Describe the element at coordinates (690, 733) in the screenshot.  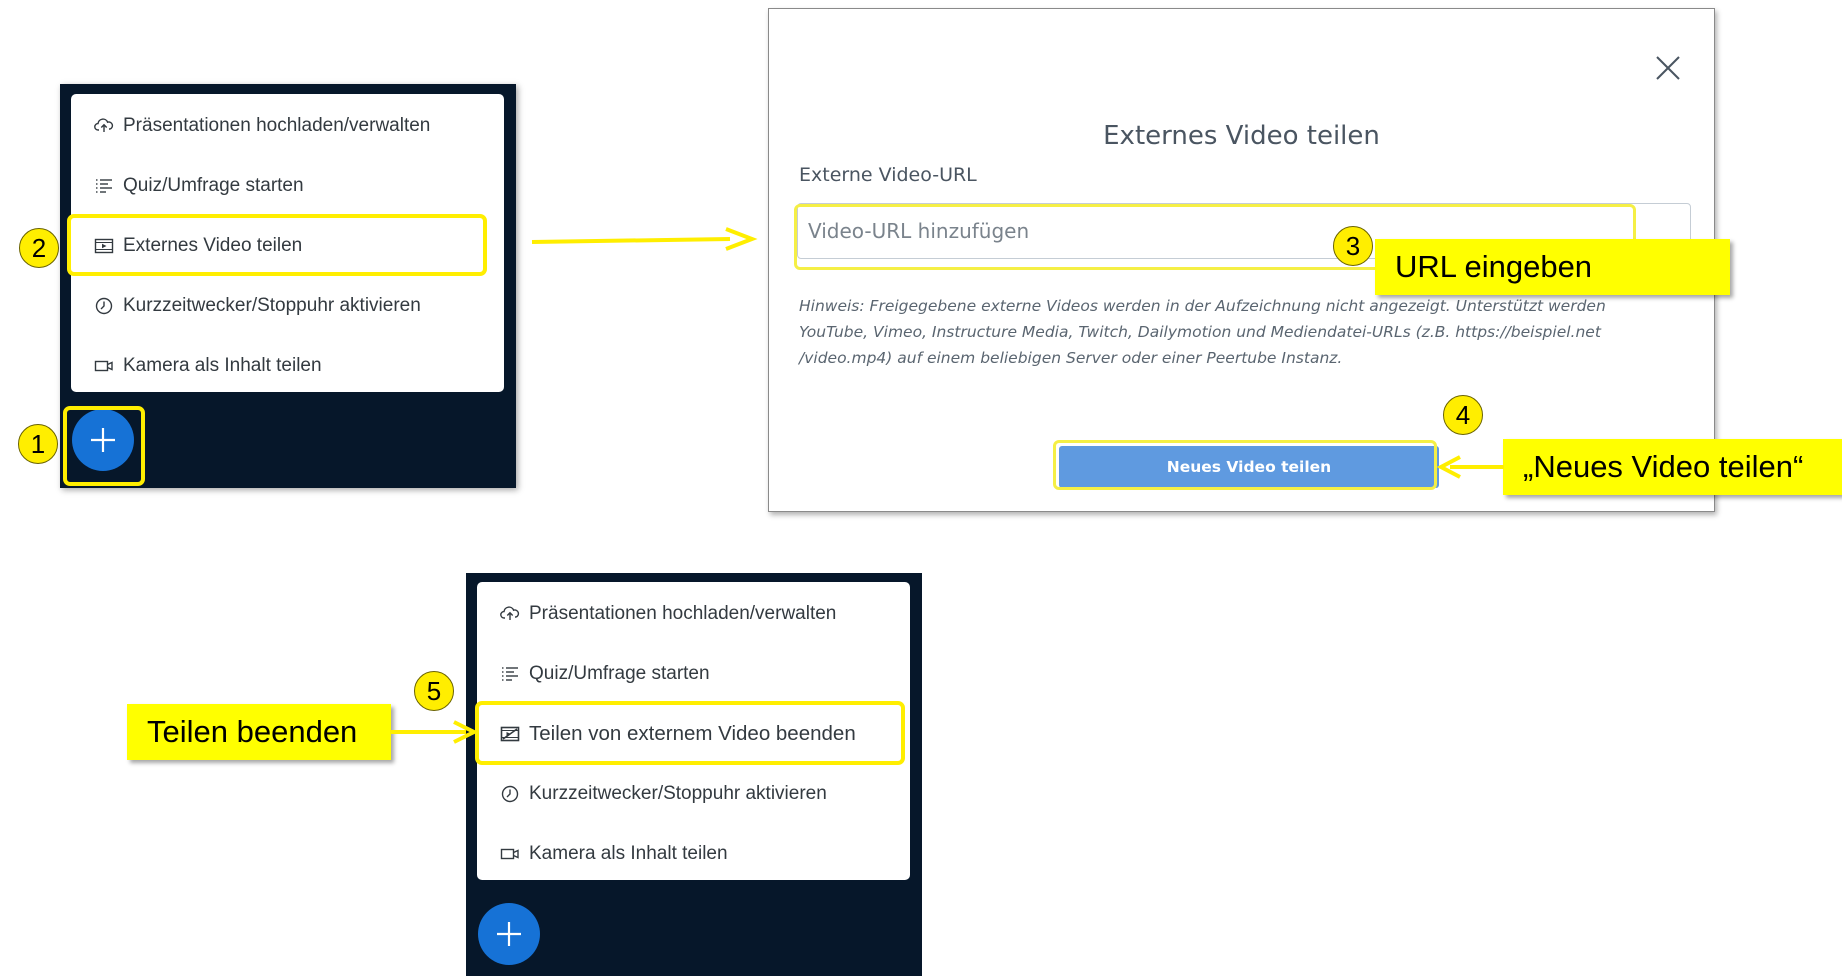
I see `highlight-stop-video-item` at that location.